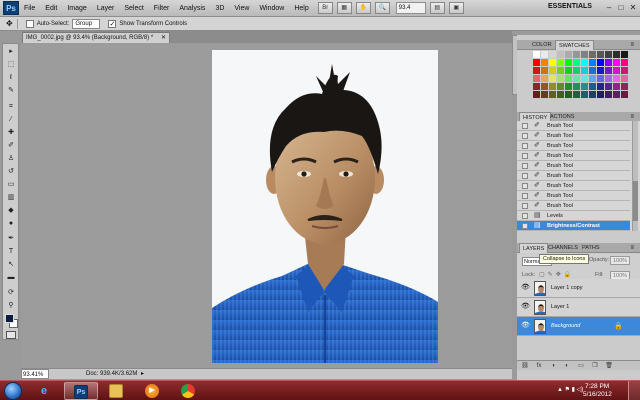  I want to click on taskbar-ie: e, so click(45, 391).